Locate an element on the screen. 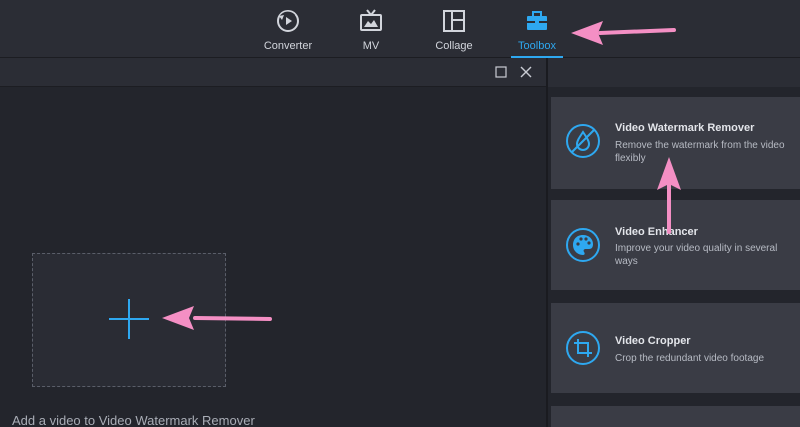  nav-tab-label: MV is located at coordinates (371, 46).